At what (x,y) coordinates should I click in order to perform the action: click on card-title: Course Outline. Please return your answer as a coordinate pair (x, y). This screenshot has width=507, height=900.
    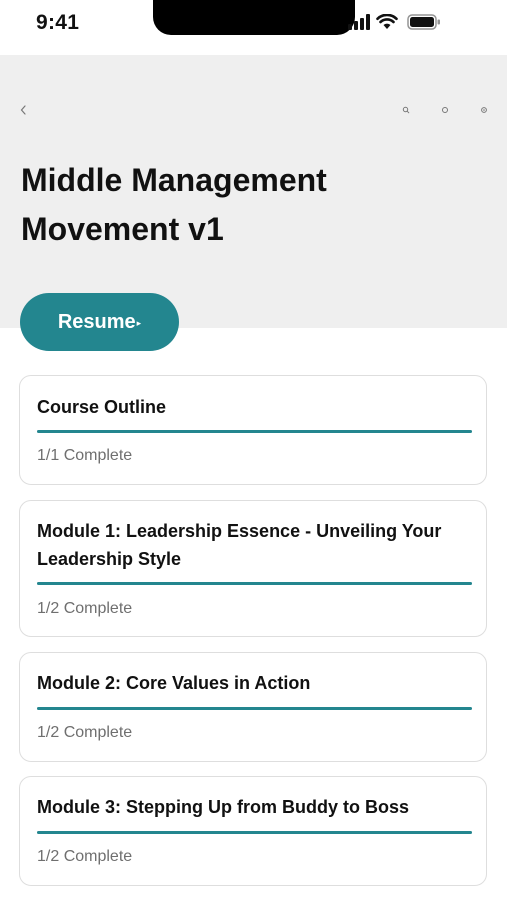
    Looking at the image, I should click on (102, 407).